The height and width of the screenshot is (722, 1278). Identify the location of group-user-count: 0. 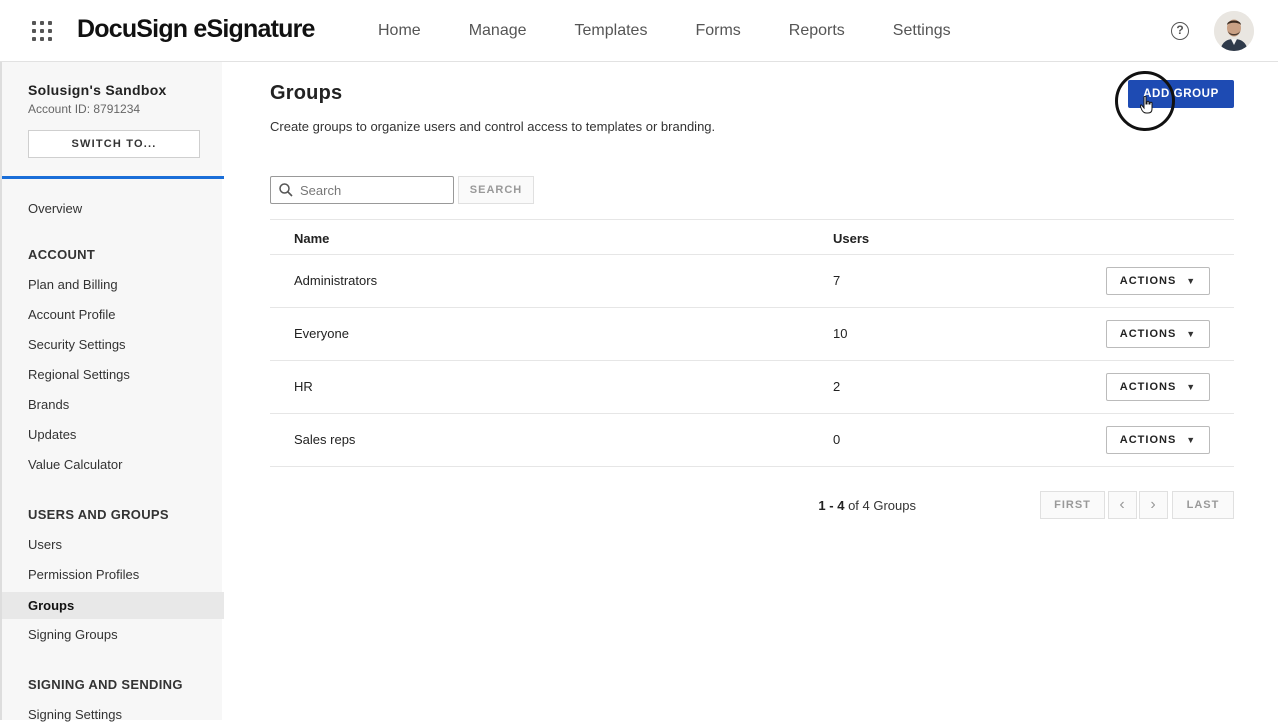
(837, 439).